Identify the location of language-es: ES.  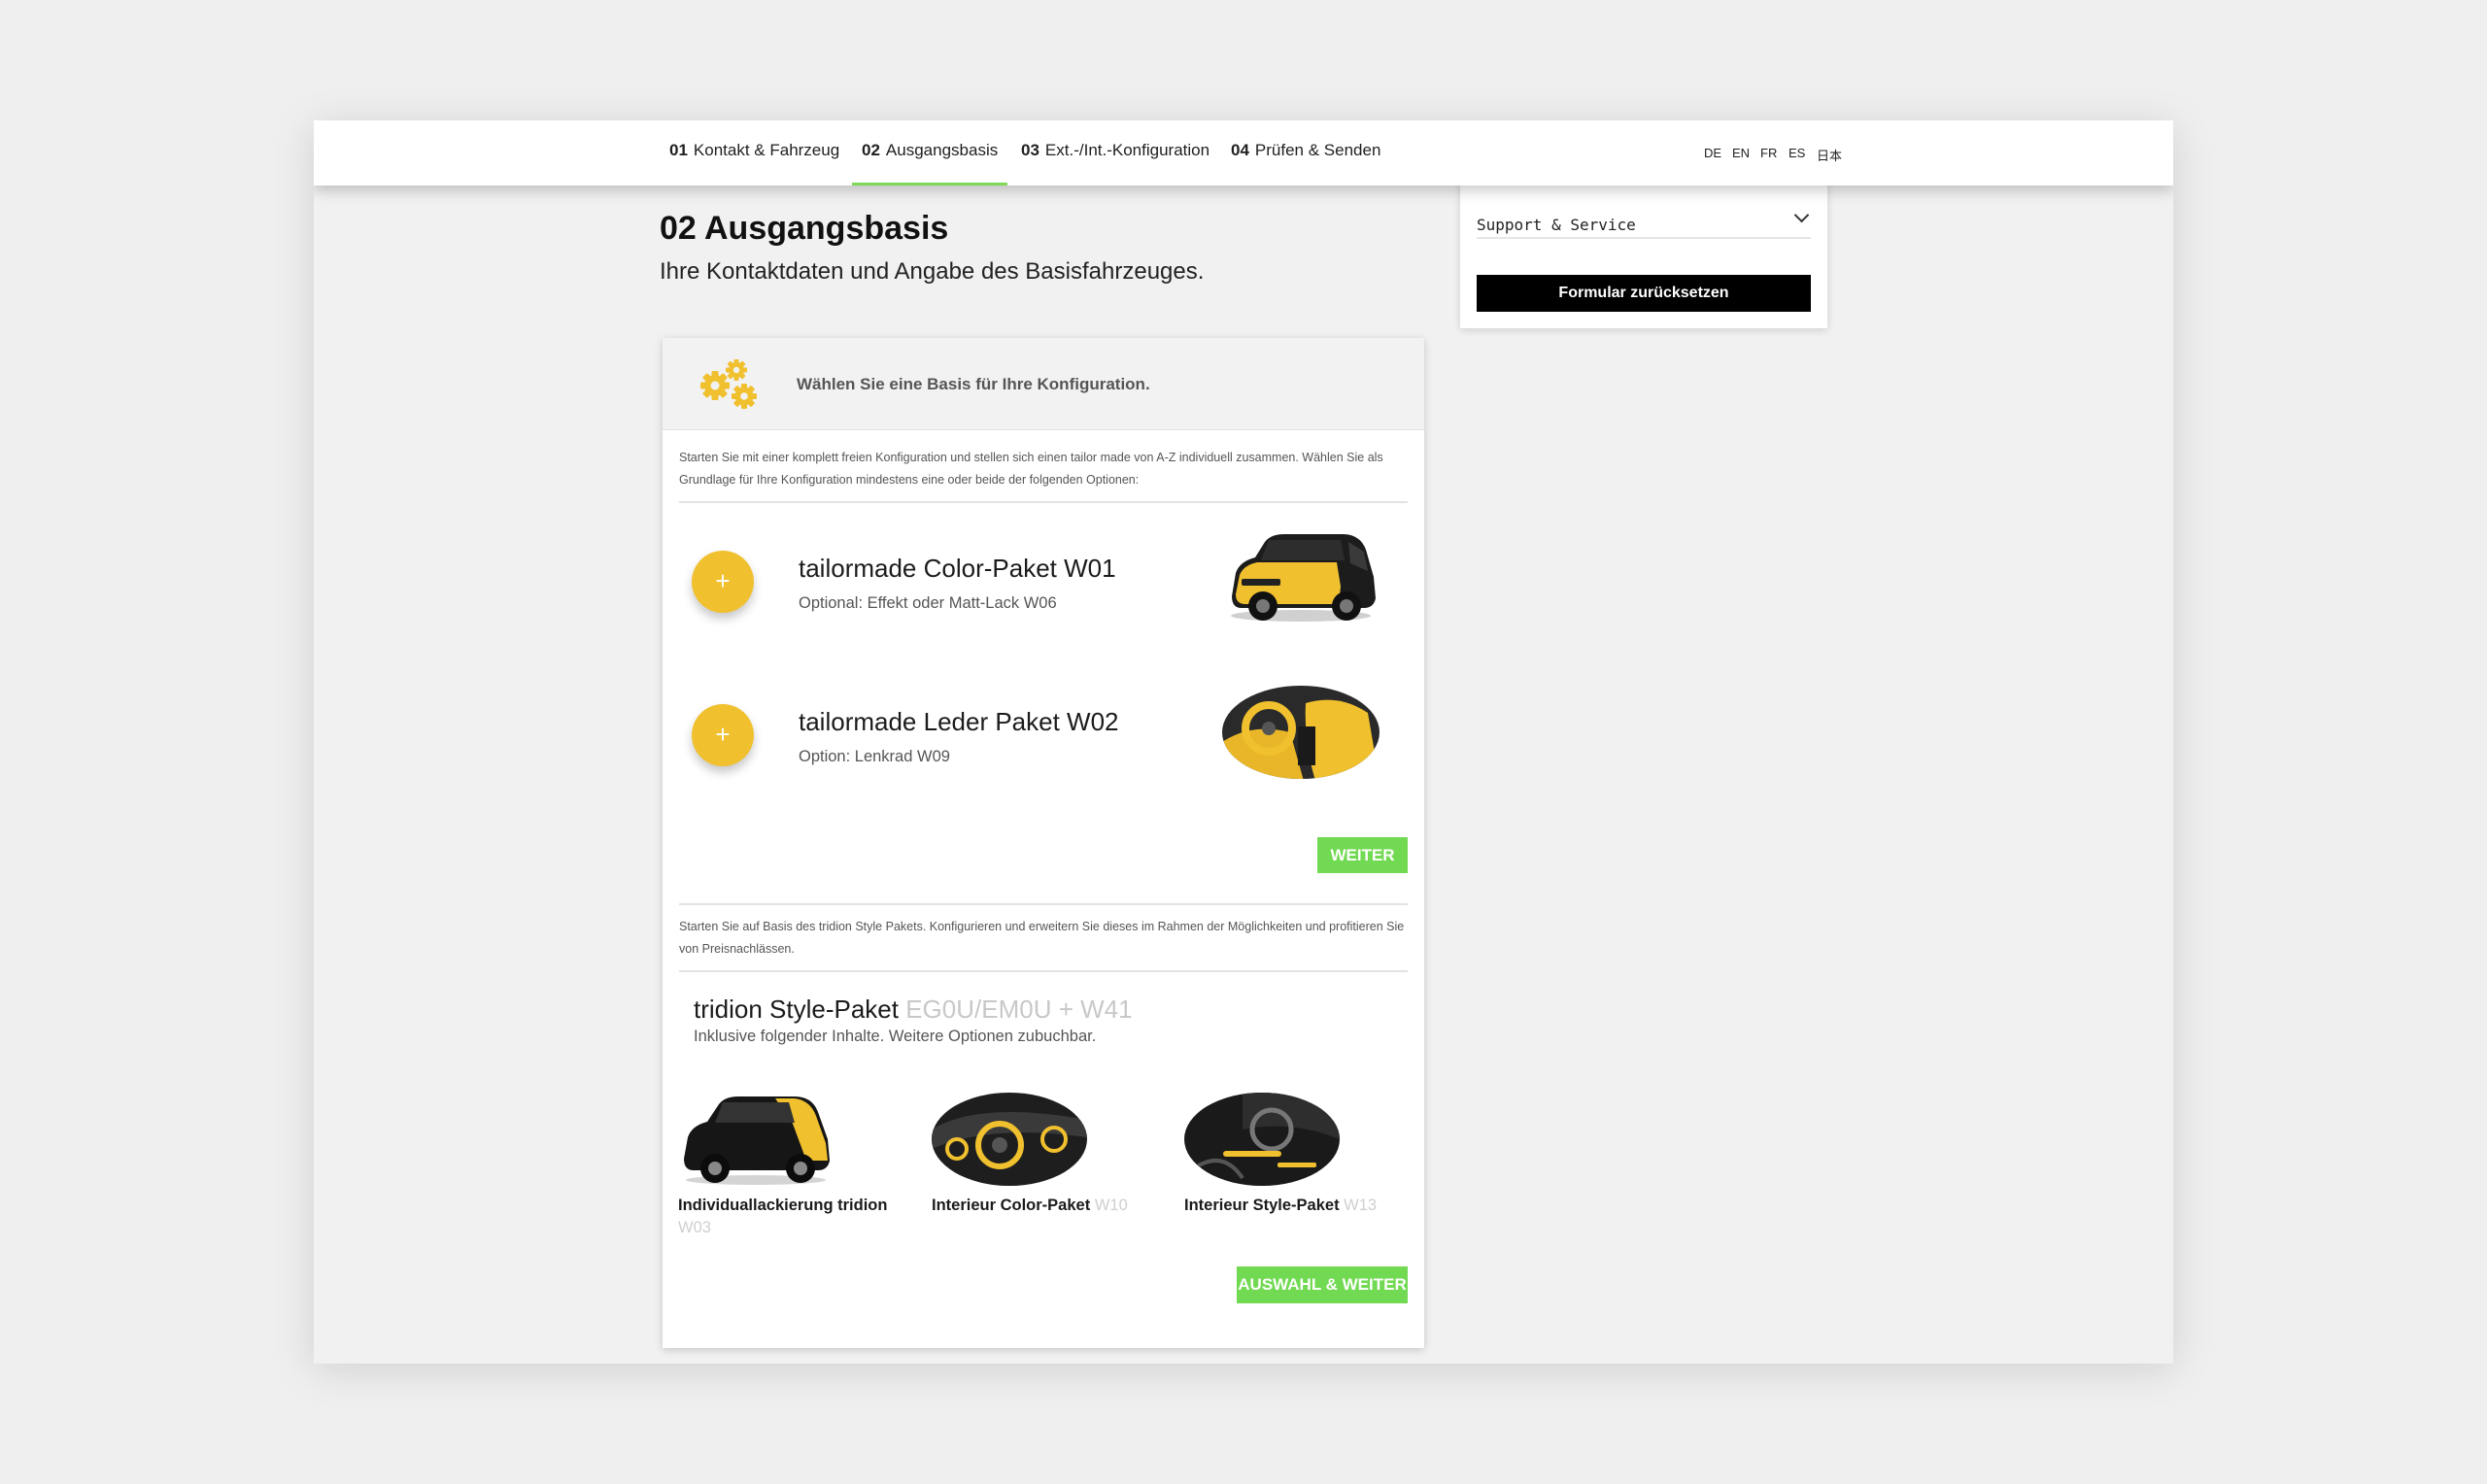
(1797, 153).